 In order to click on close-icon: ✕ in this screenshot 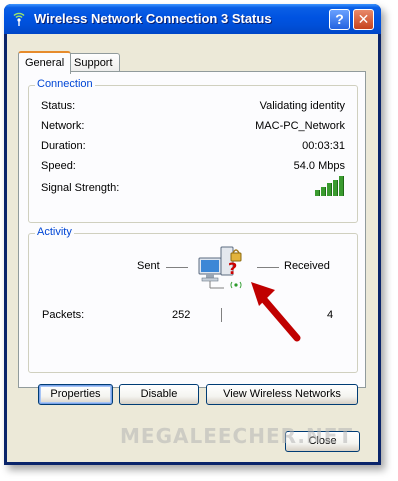, I will do `click(363, 19)`.